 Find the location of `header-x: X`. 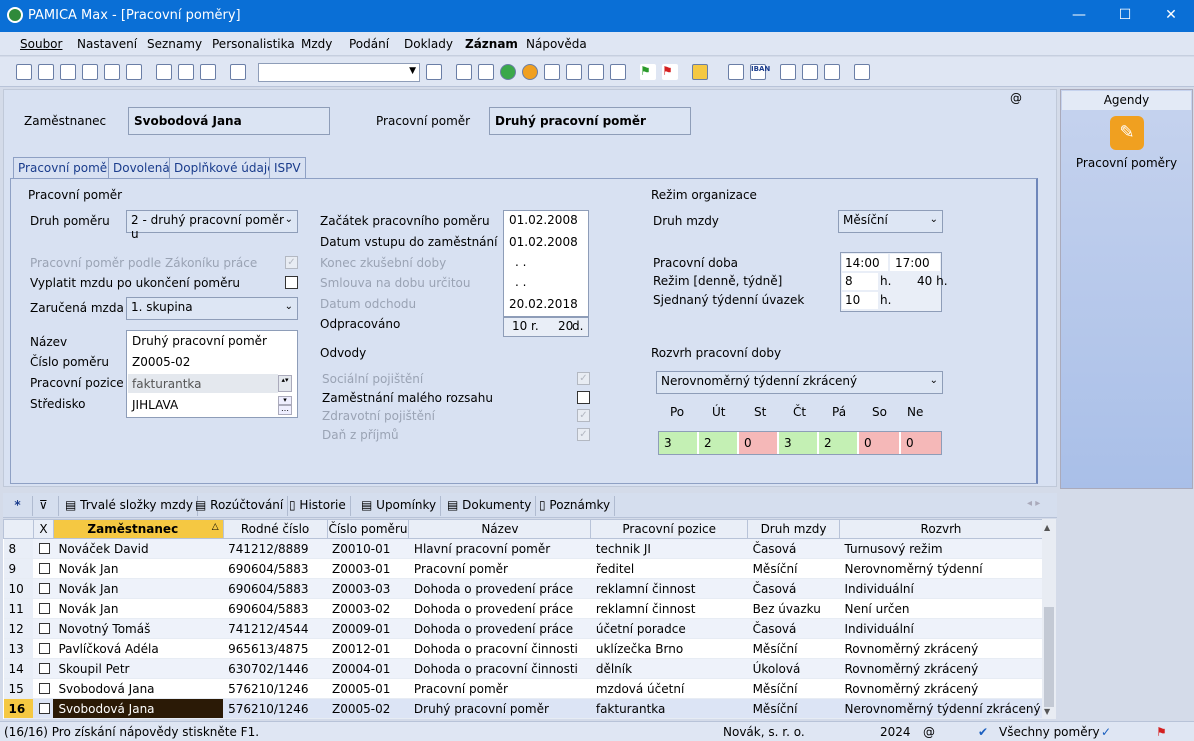

header-x: X is located at coordinates (43, 529).